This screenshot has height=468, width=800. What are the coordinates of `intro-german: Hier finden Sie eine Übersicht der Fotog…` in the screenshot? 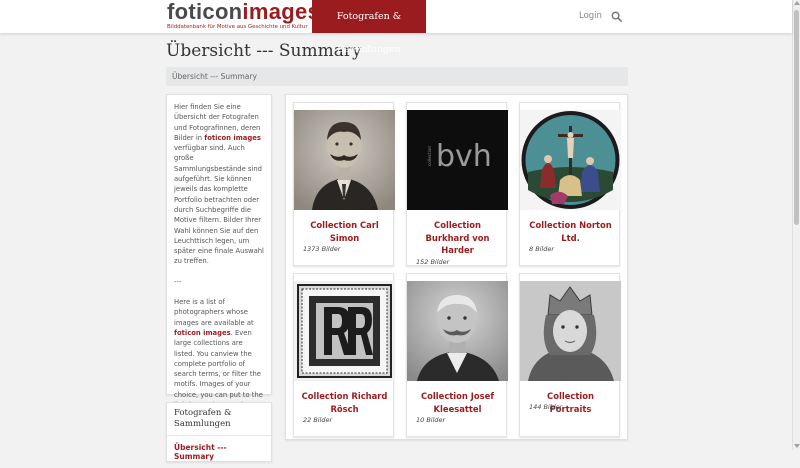 It's located at (219, 184).